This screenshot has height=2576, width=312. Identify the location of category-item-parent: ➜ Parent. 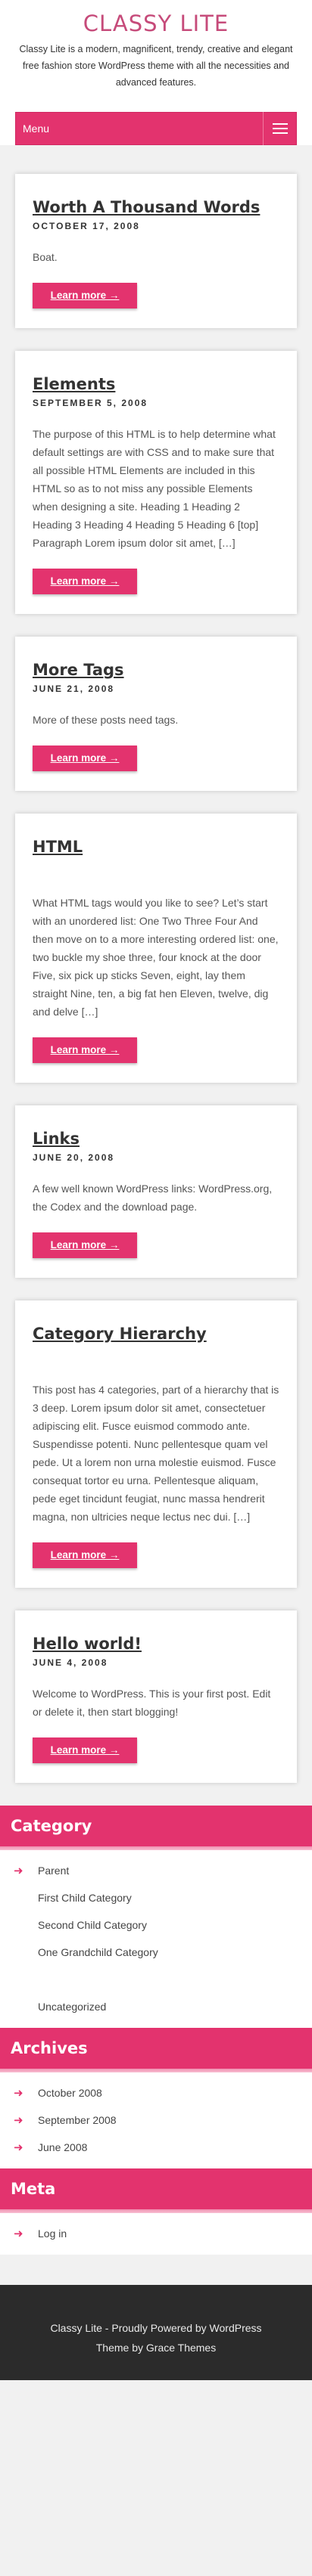
(156, 1870).